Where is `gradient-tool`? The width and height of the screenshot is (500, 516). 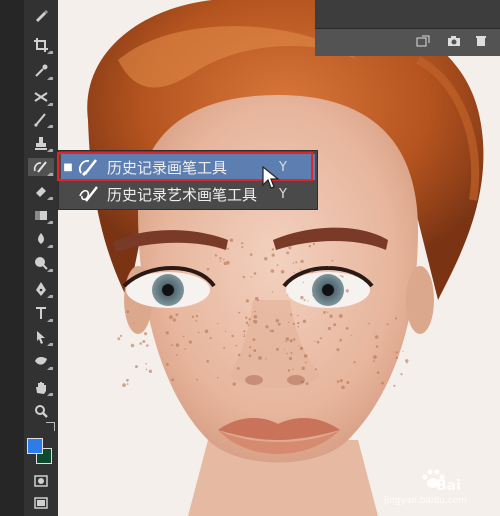
gradient-tool is located at coordinates (41, 215).